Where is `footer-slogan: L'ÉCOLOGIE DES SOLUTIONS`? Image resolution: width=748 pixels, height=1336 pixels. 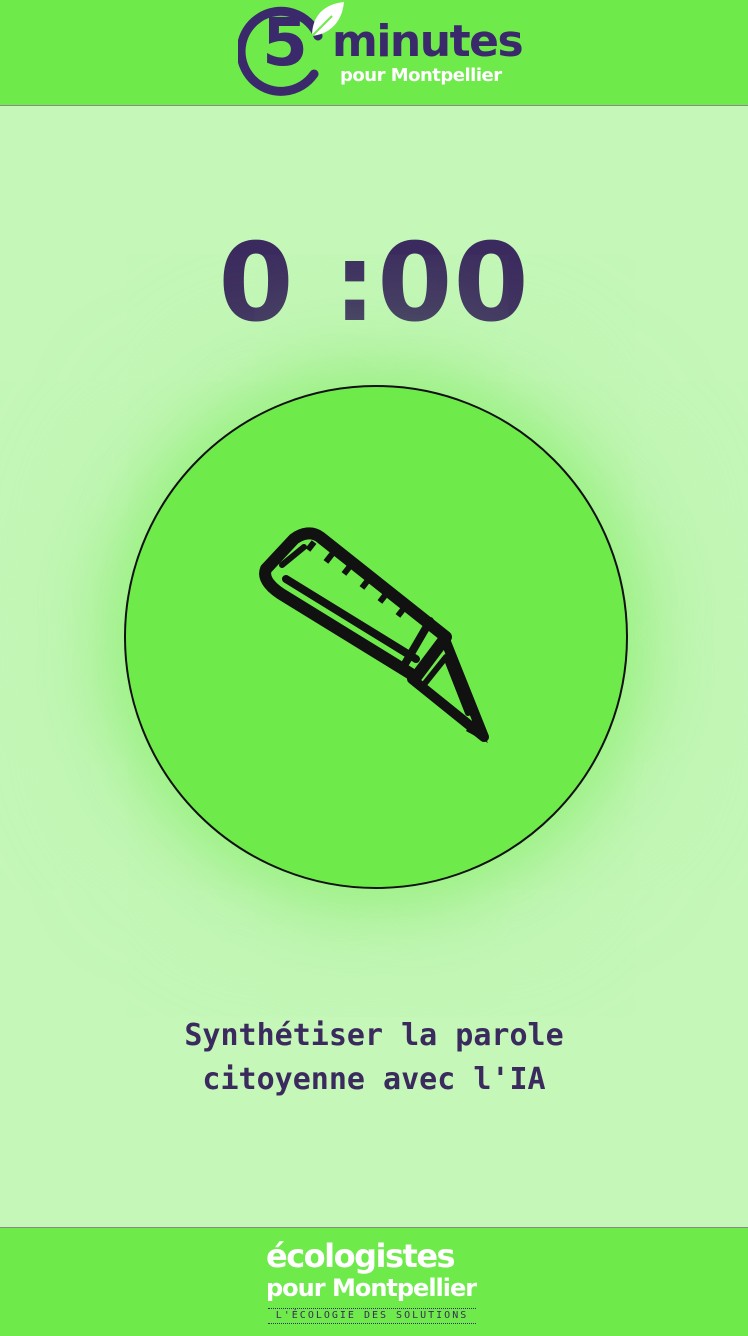
footer-slogan: L'ÉCOLOGIE DES SOLUTIONS is located at coordinates (372, 1316).